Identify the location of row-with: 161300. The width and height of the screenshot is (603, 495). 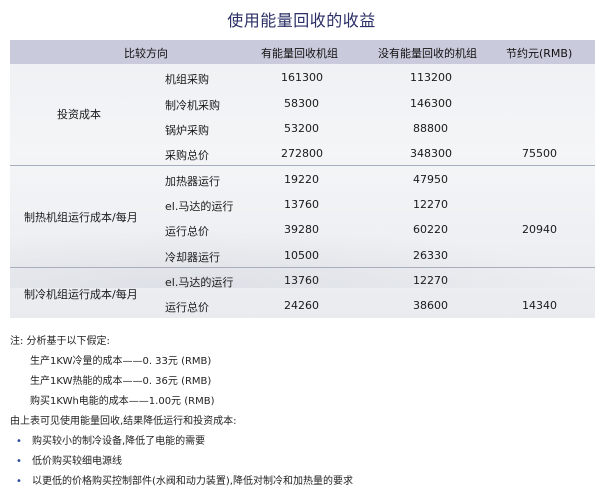
(302, 77).